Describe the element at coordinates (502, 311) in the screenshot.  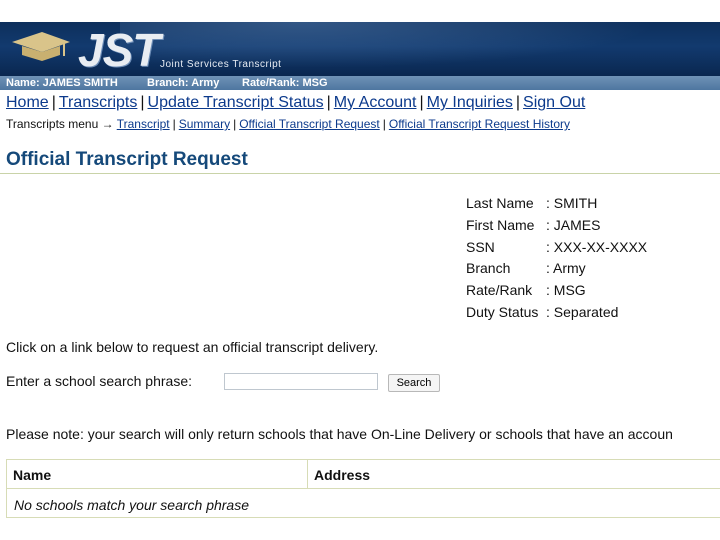
I see `detail-label: Duty Status` at that location.